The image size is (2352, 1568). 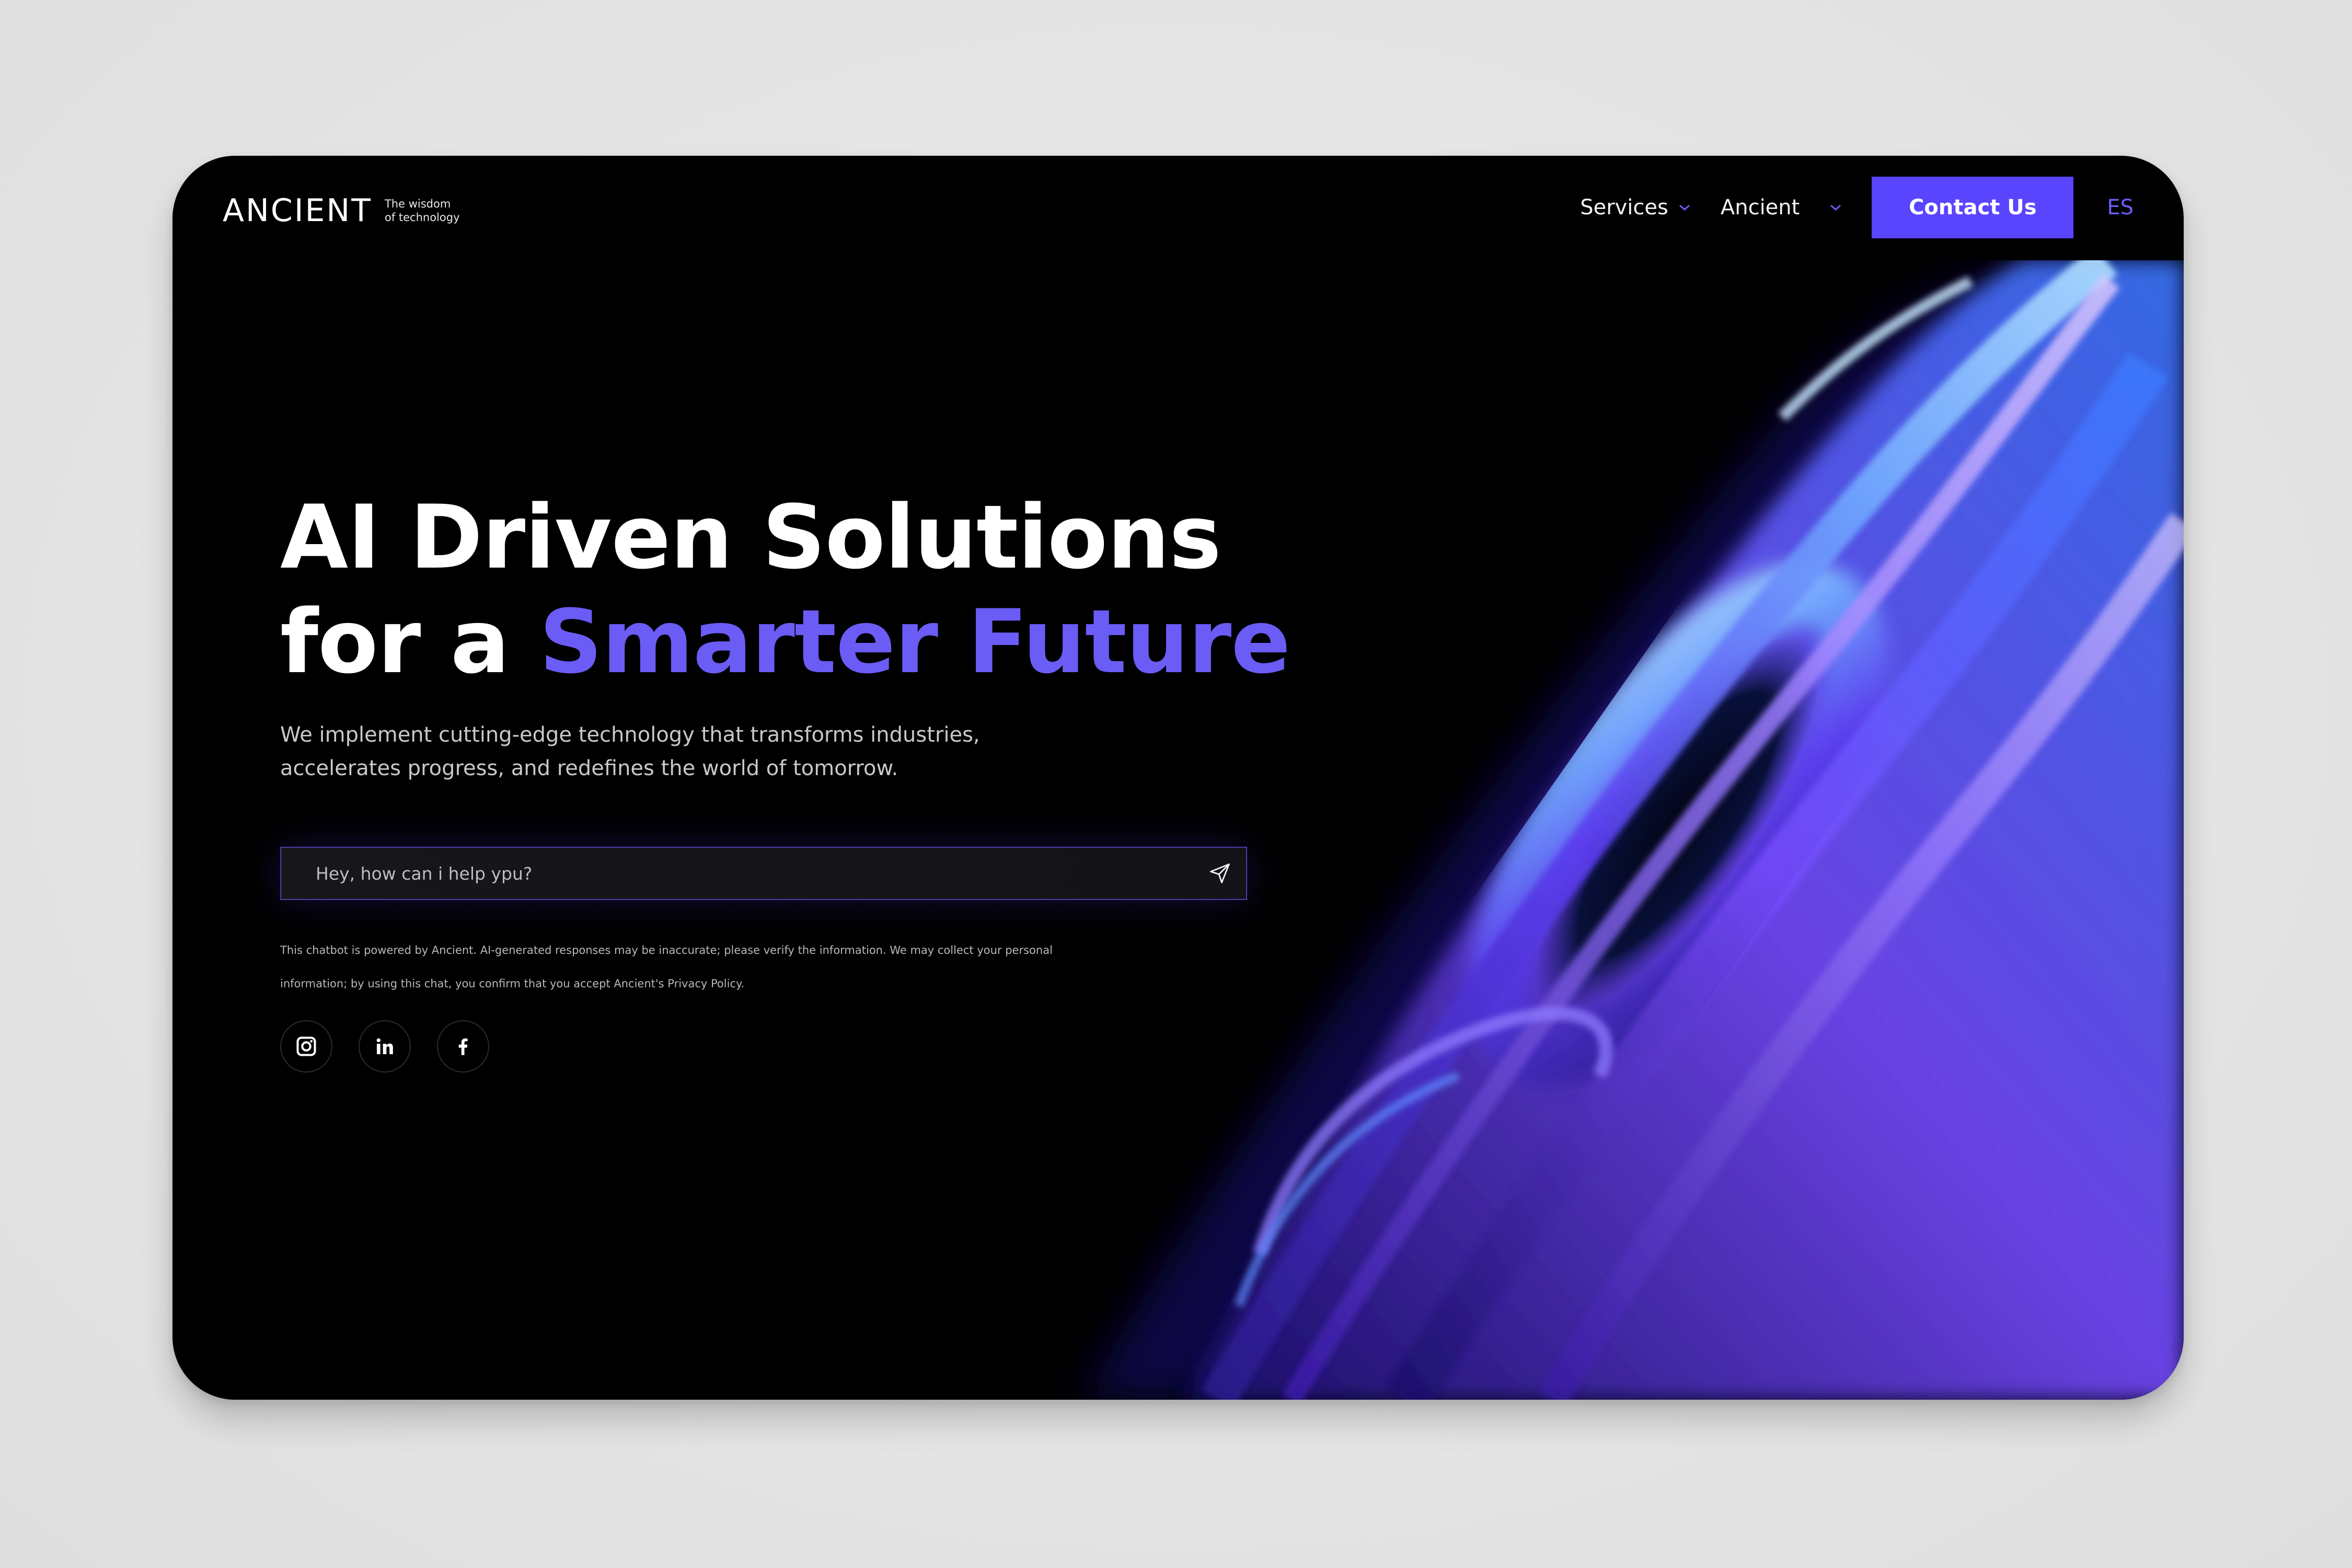 I want to click on linkedin-icon, so click(x=384, y=1046).